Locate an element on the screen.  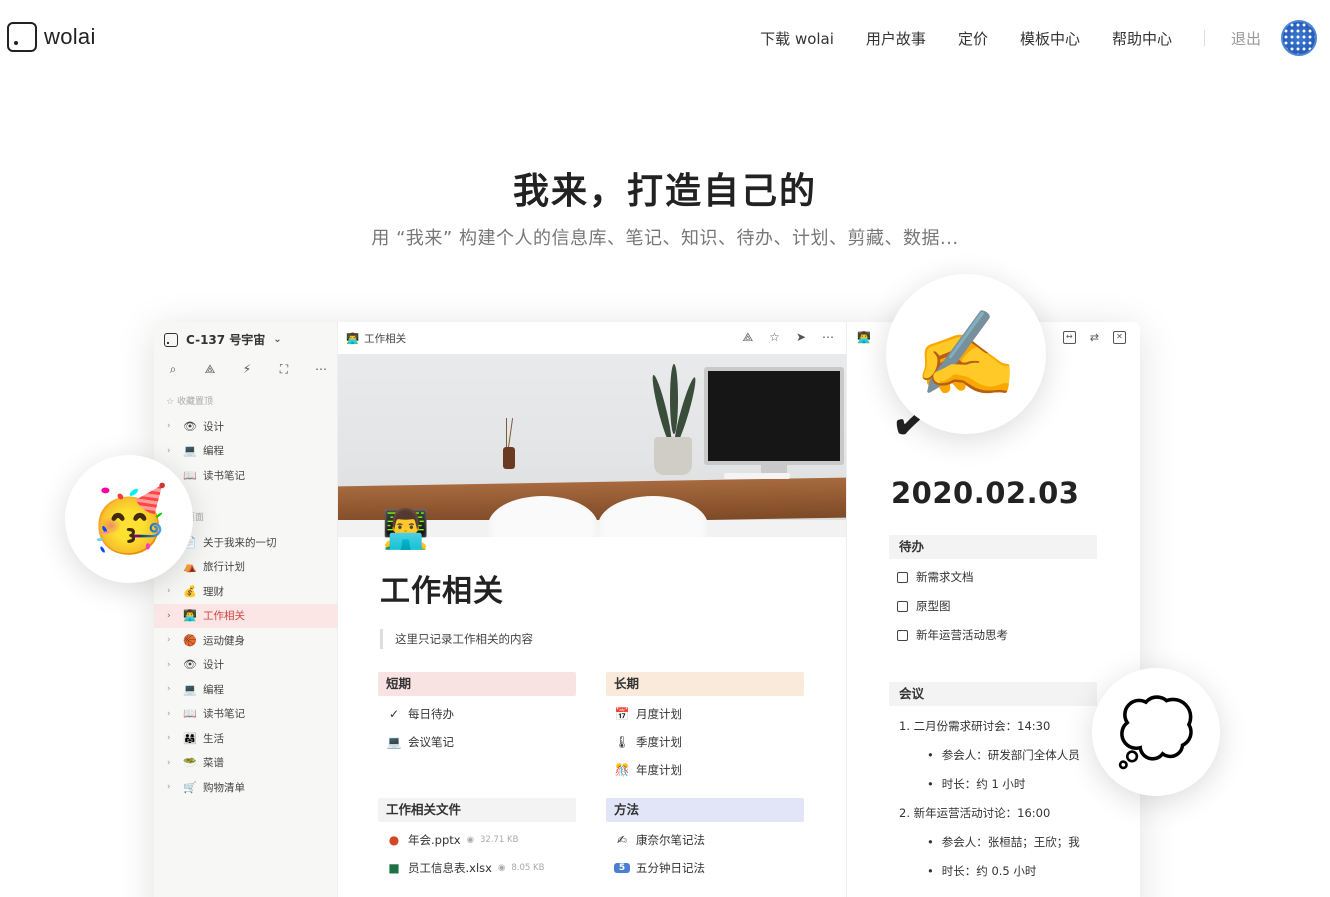
plant-pot is located at coordinates (673, 456).